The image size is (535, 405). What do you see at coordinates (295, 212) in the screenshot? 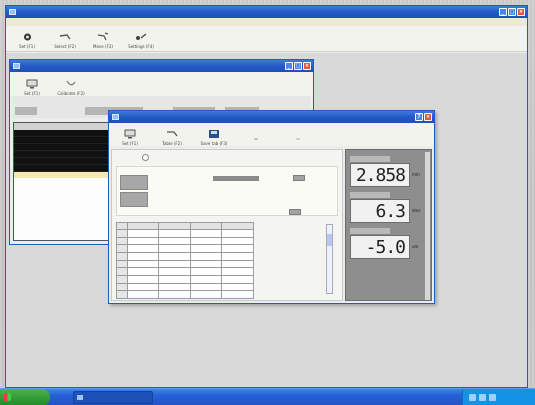
I see `device-browse-button` at bounding box center [295, 212].